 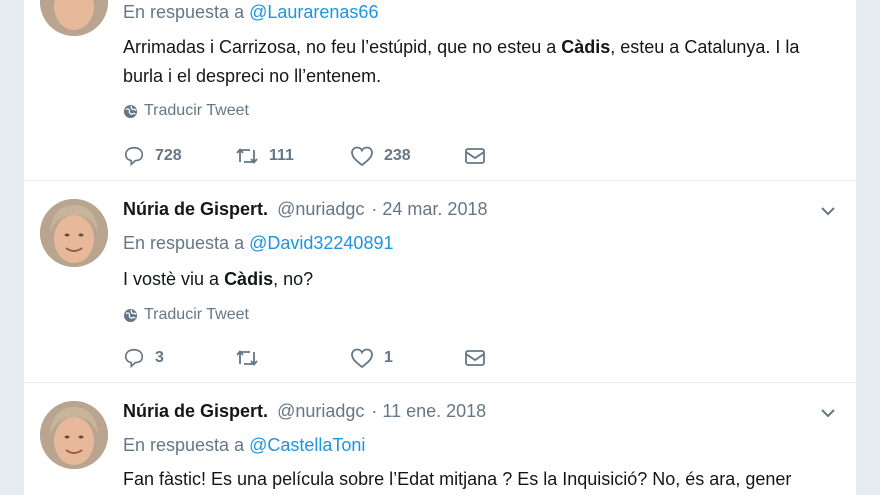 I want to click on tweet-actions: 728 111 238, so click(x=304, y=156).